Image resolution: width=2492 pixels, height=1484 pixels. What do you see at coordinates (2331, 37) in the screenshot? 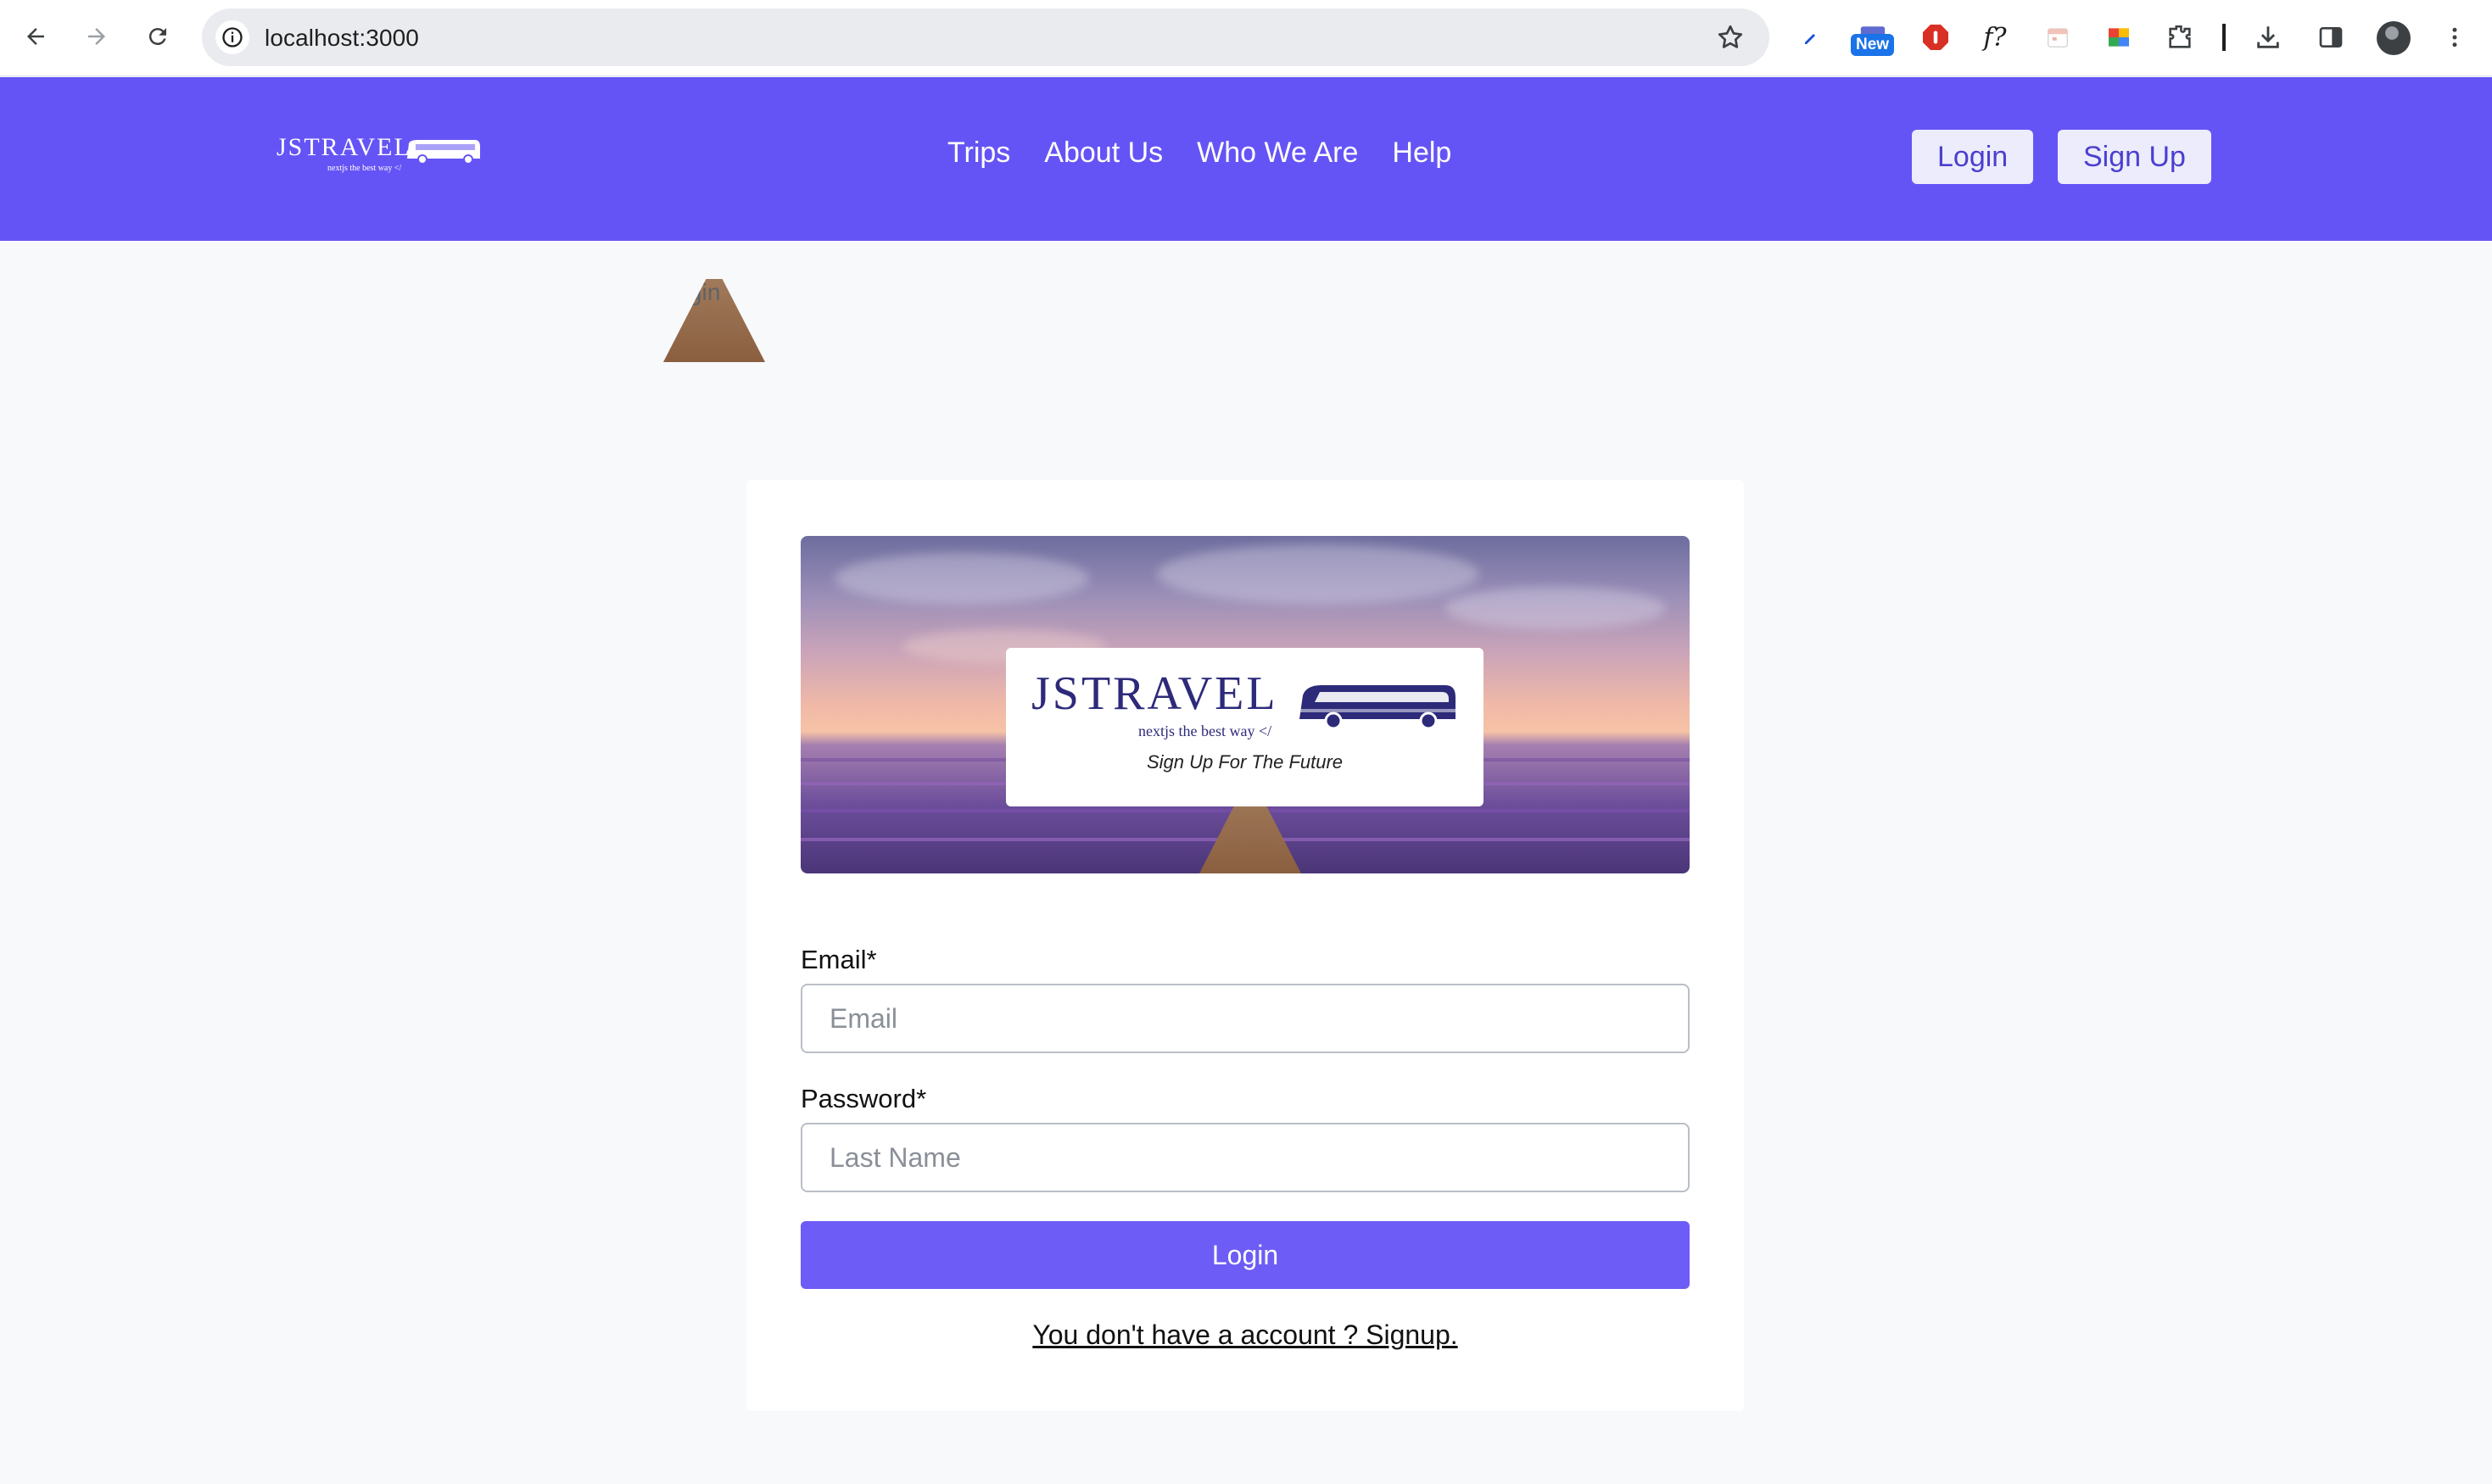
I see `side-panel-icon` at bounding box center [2331, 37].